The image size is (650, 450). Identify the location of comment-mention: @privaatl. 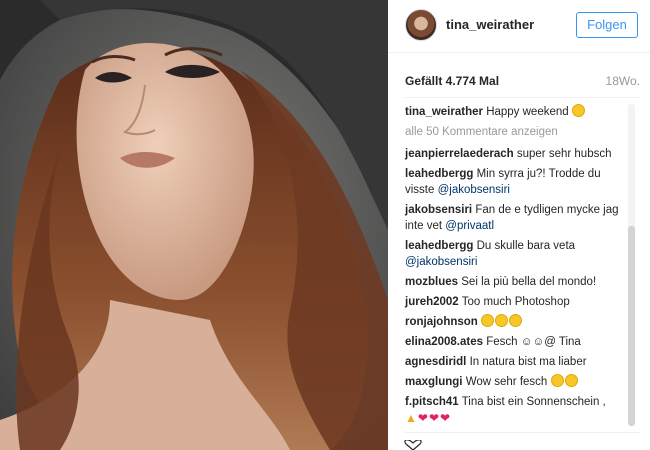
(469, 226).